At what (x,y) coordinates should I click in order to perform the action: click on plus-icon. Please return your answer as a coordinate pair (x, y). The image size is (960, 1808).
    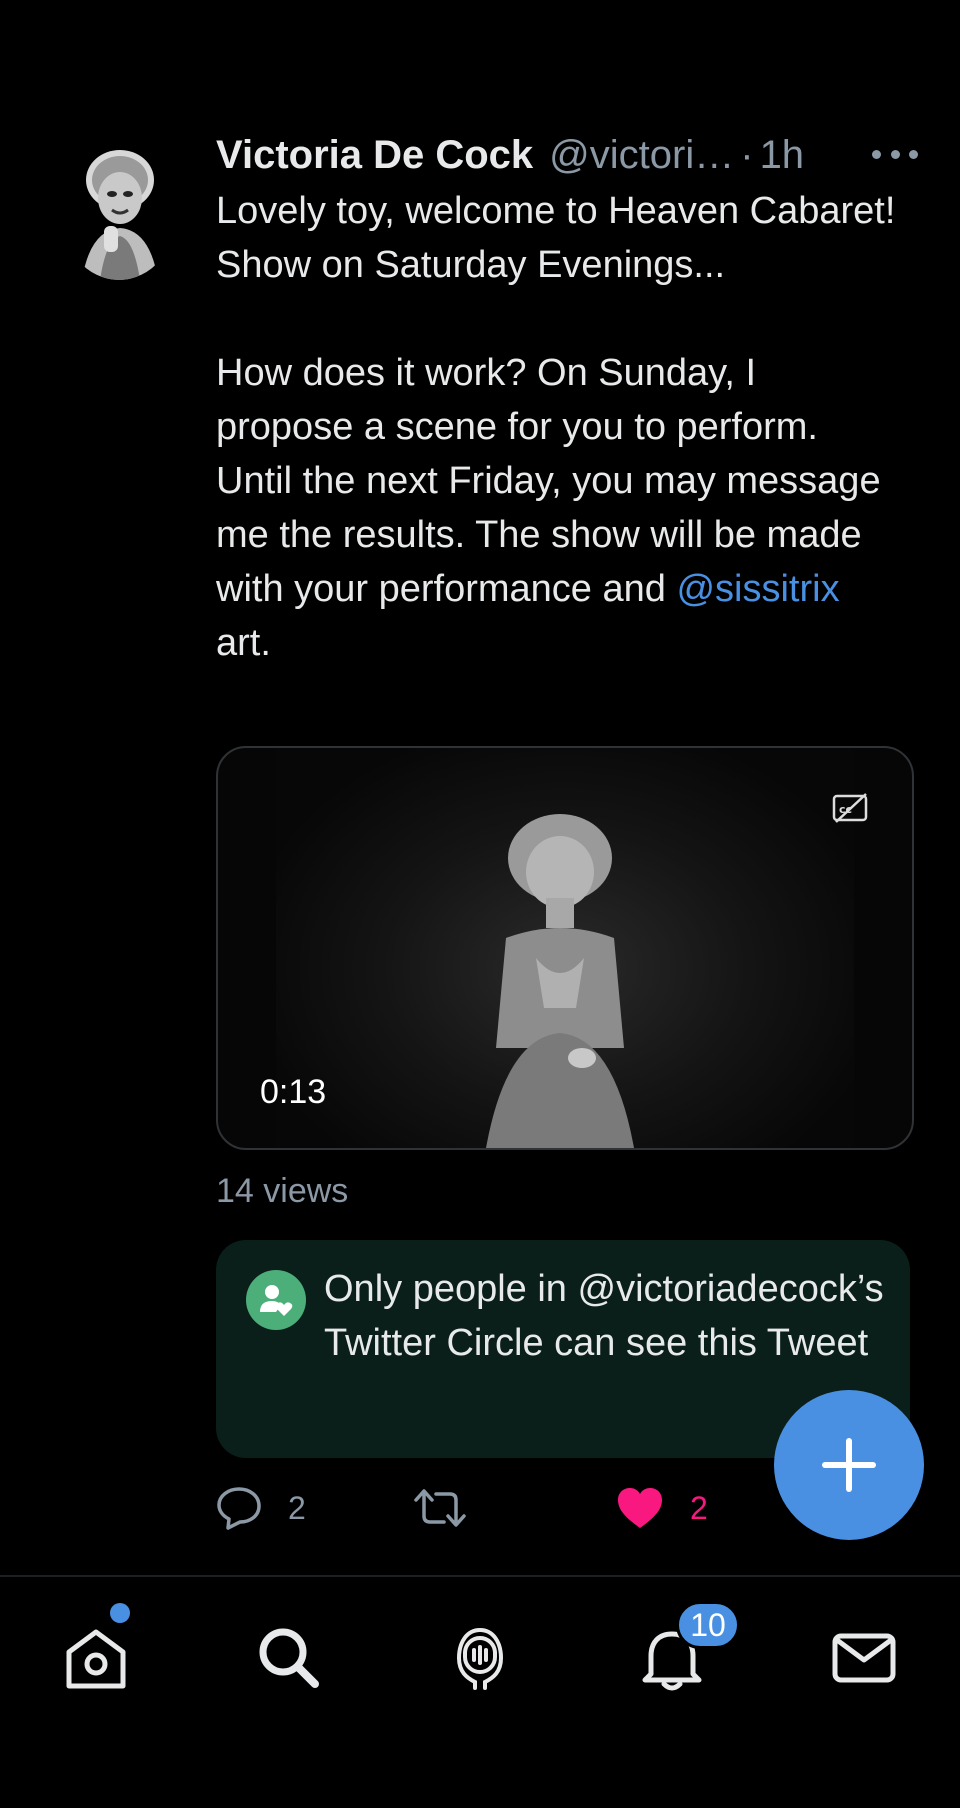
    Looking at the image, I should click on (849, 1465).